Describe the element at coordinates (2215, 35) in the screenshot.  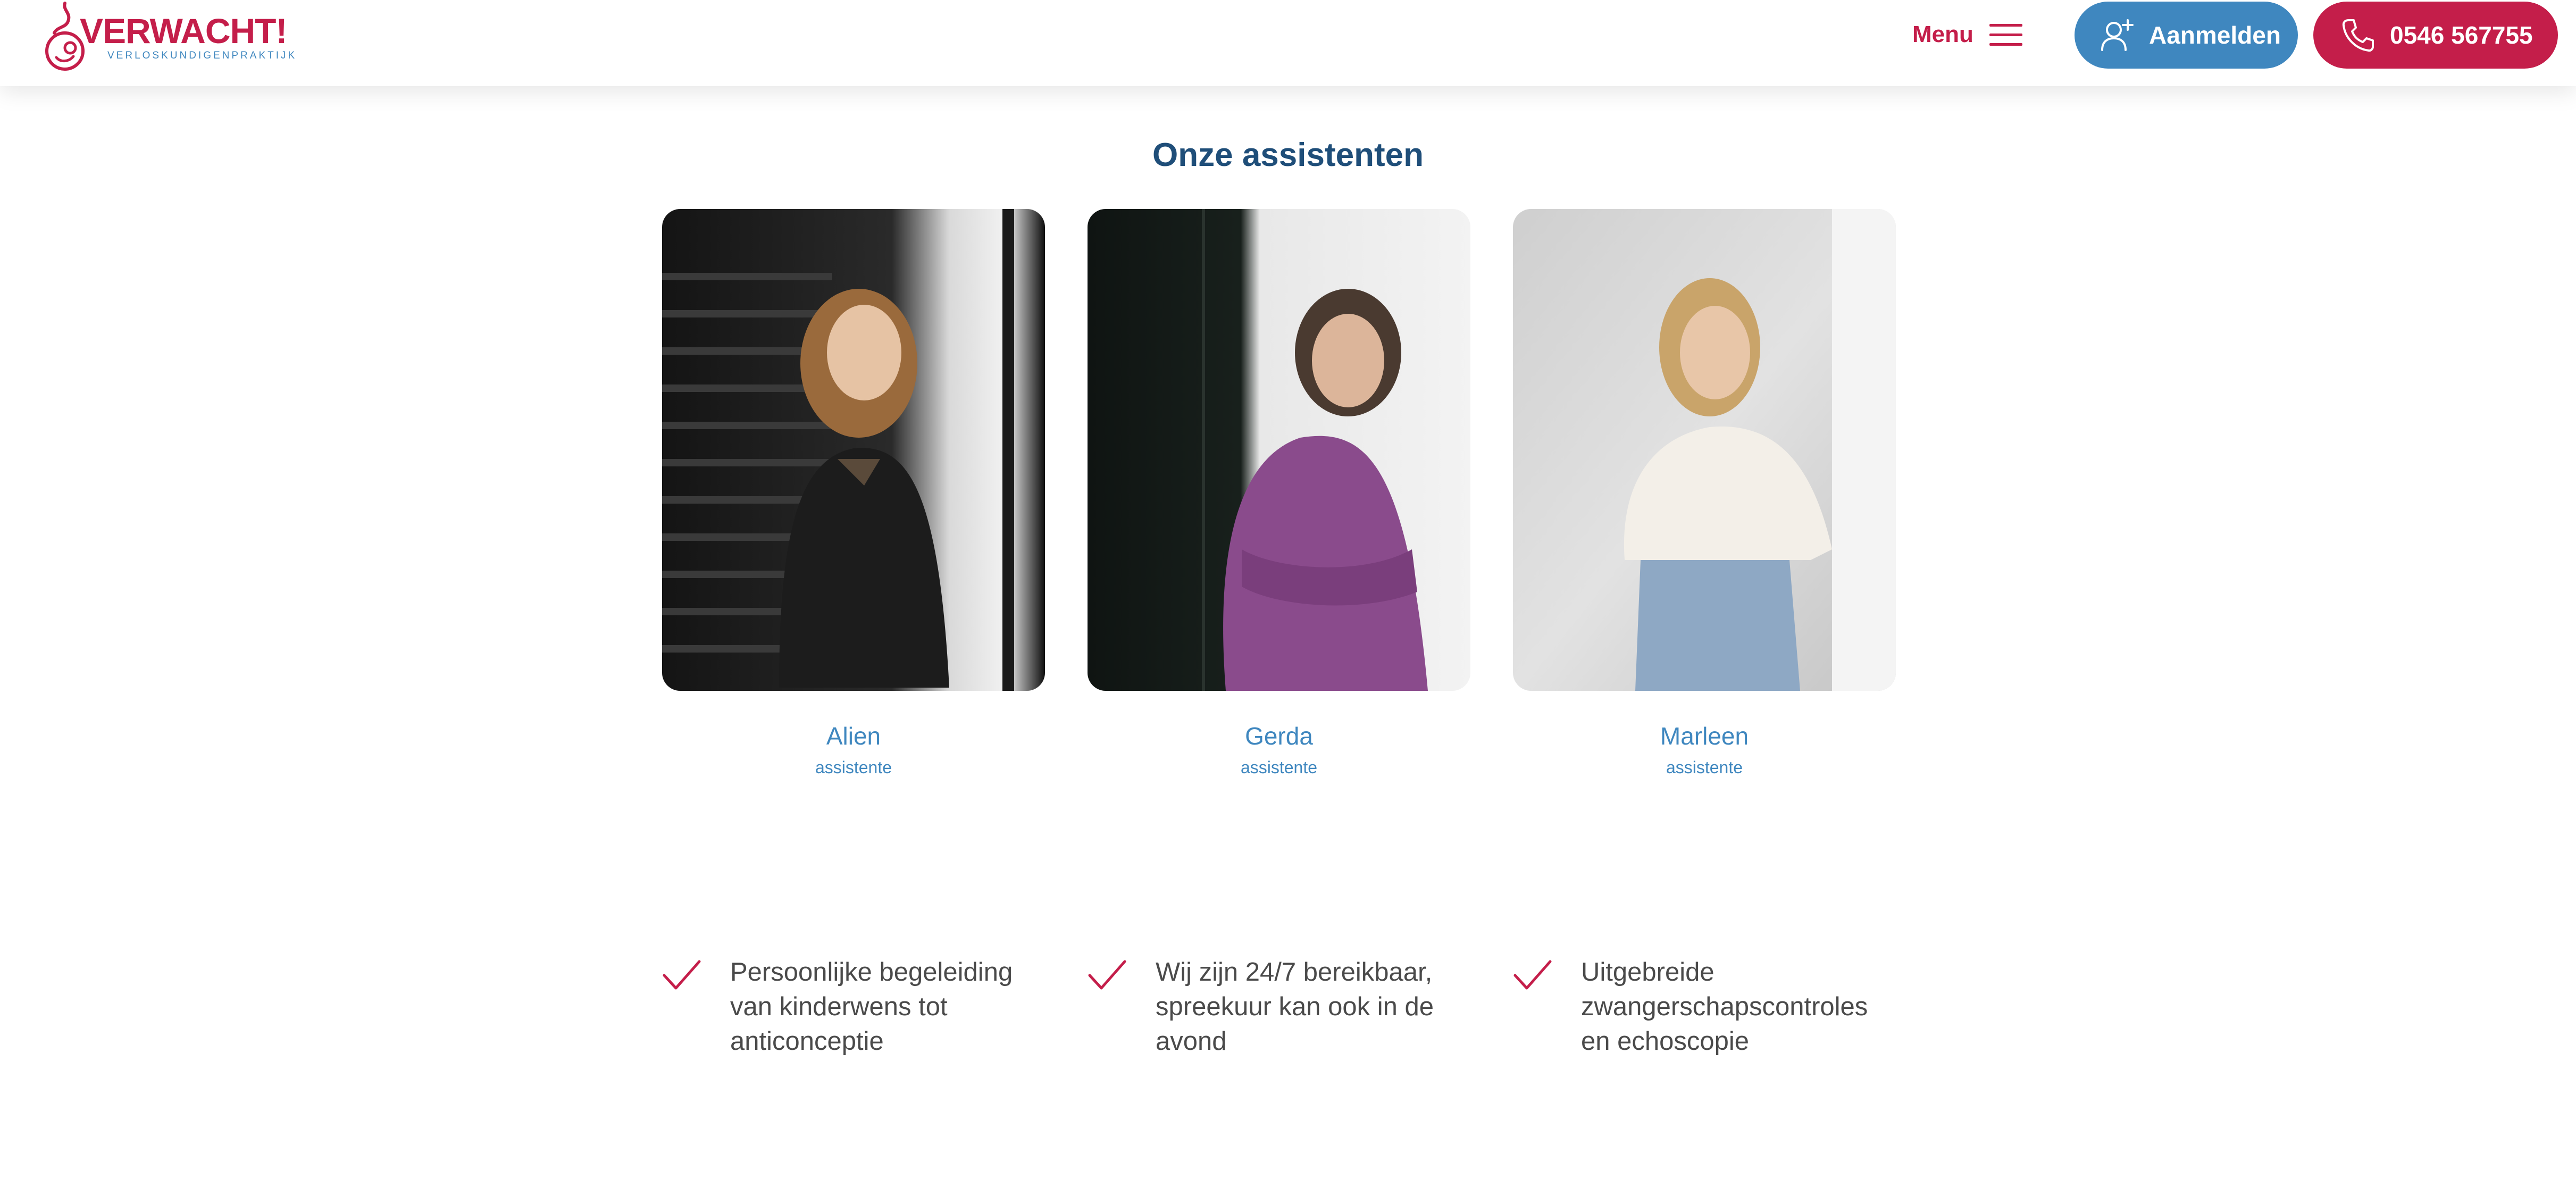
I see `register-label: Aanmelden` at that location.